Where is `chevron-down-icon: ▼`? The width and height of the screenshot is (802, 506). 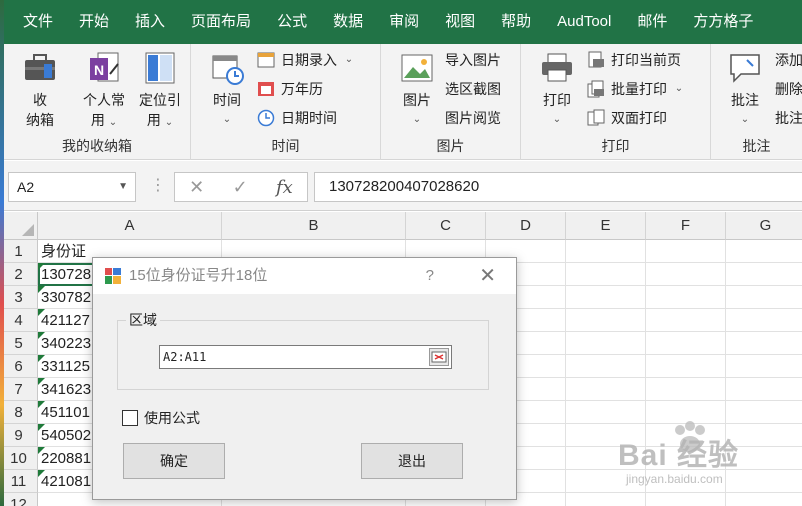 chevron-down-icon: ▼ is located at coordinates (123, 187).